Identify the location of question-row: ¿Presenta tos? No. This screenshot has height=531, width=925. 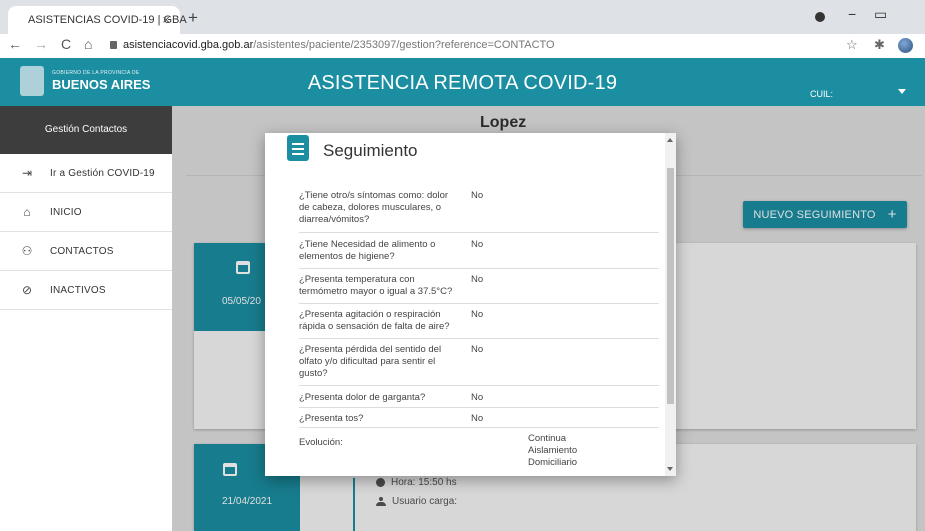
(479, 420).